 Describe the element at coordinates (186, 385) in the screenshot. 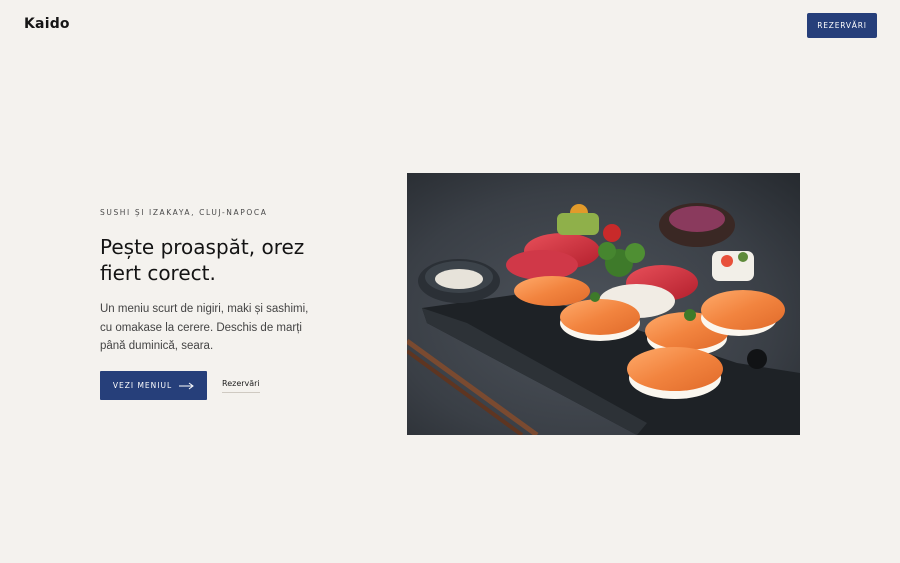

I see `arrow-right-icon` at that location.